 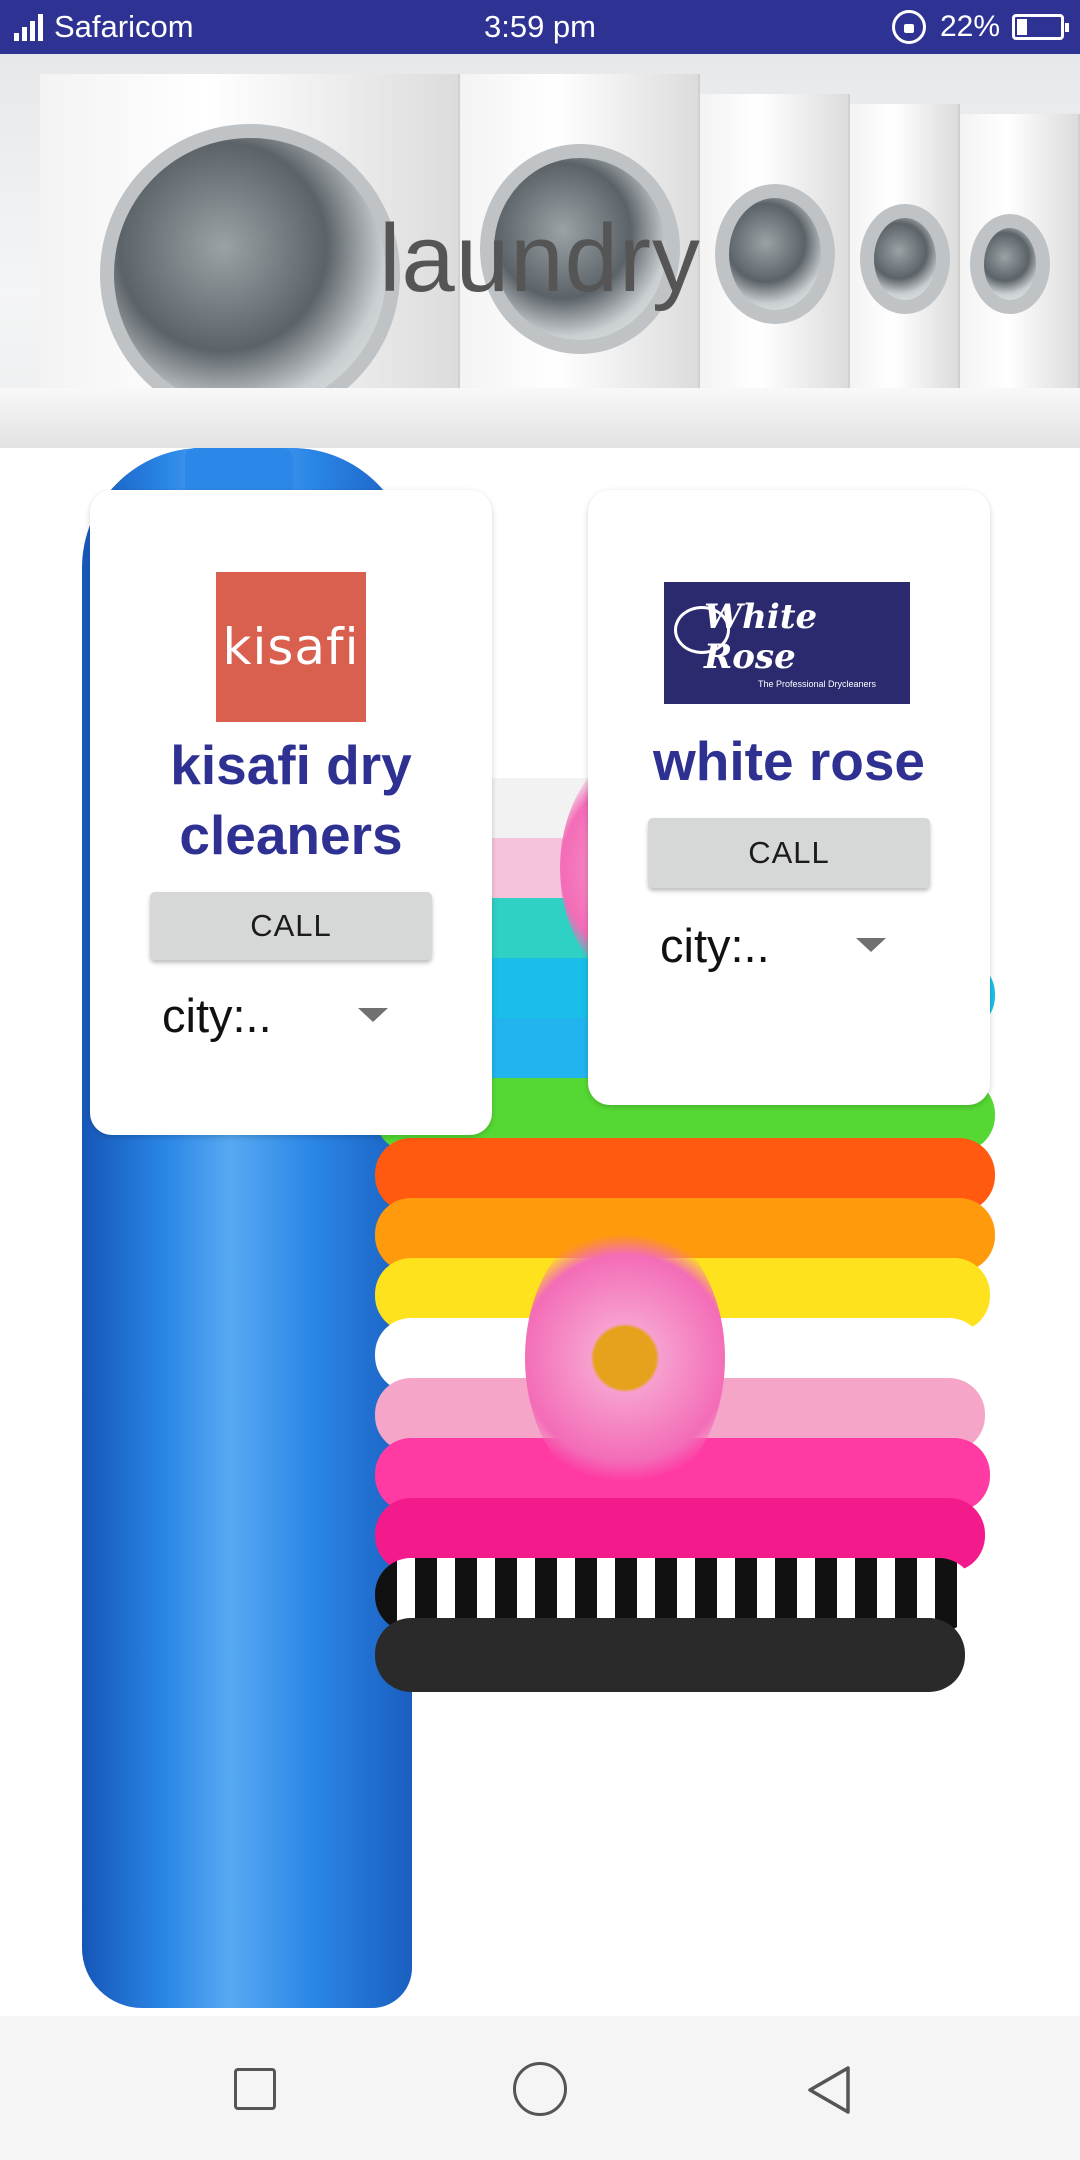 What do you see at coordinates (625, 1358) in the screenshot?
I see `flower-decoration` at bounding box center [625, 1358].